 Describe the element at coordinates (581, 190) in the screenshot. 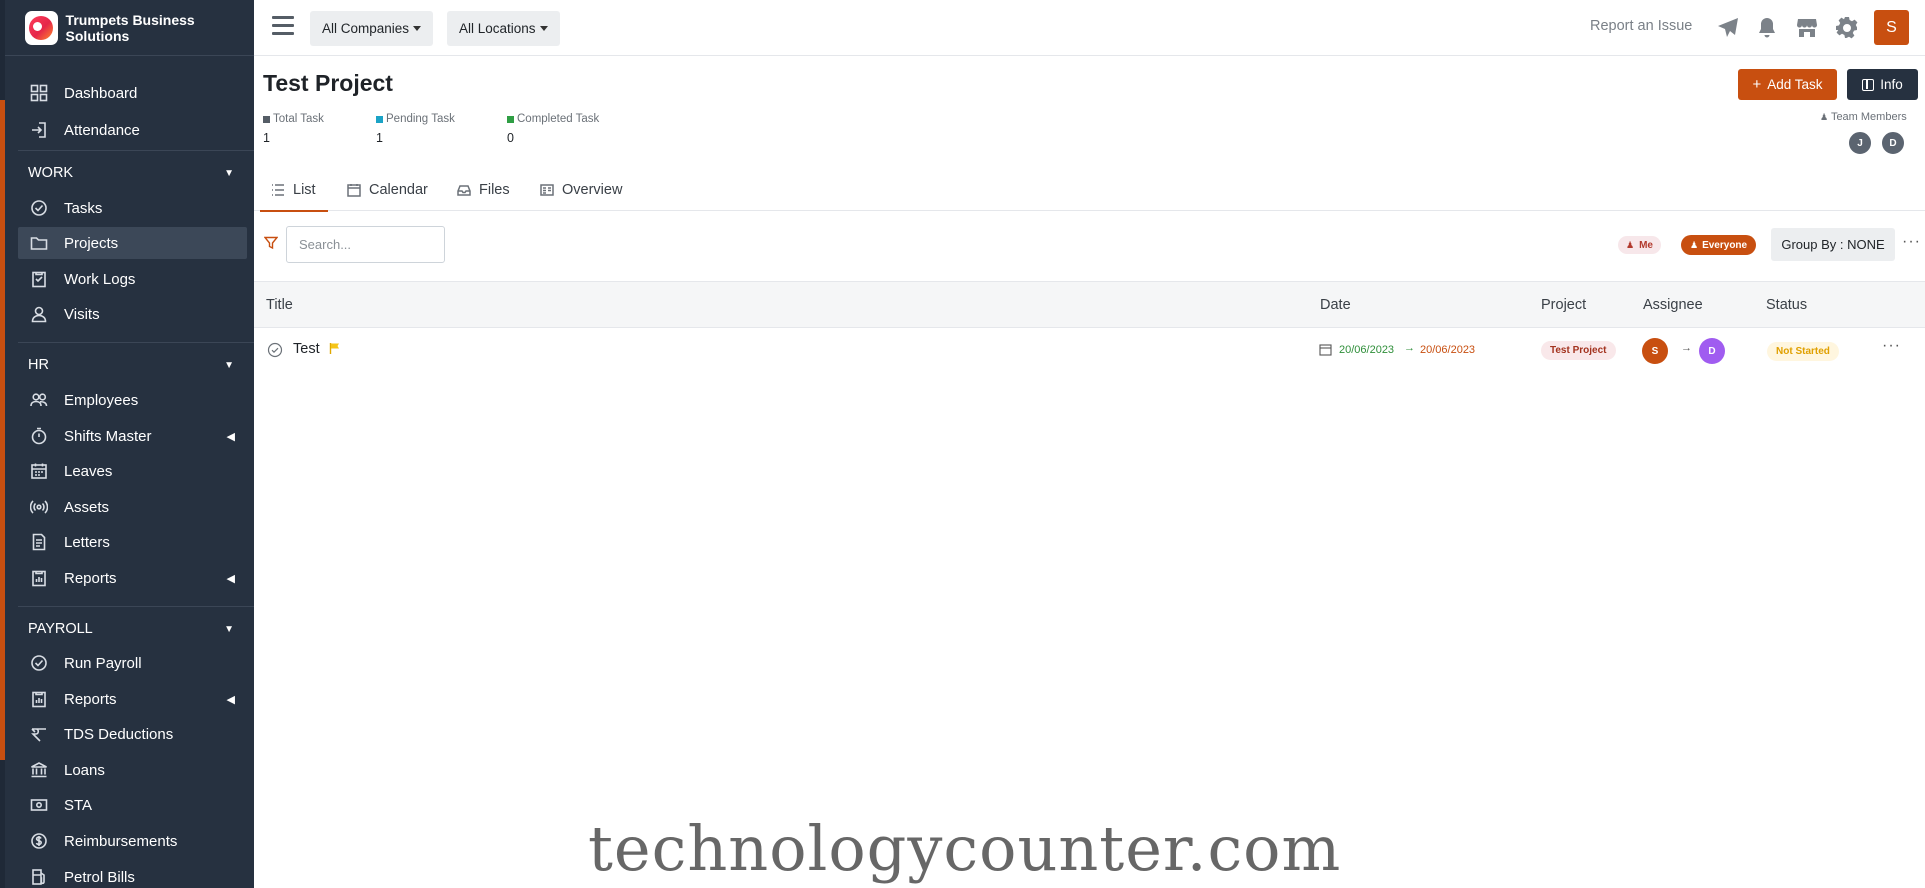

I see `tab-overview: Overview` at that location.